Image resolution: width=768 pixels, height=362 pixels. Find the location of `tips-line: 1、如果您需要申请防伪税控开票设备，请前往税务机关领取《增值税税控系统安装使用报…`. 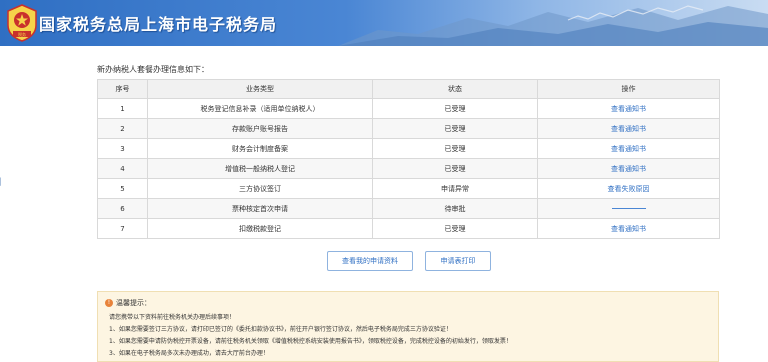

tips-line: 1、如果您需要申请防伪税控开票设备，请前往税务机关领取《增值税税控系统安装使用报… is located at coordinates (310, 341).